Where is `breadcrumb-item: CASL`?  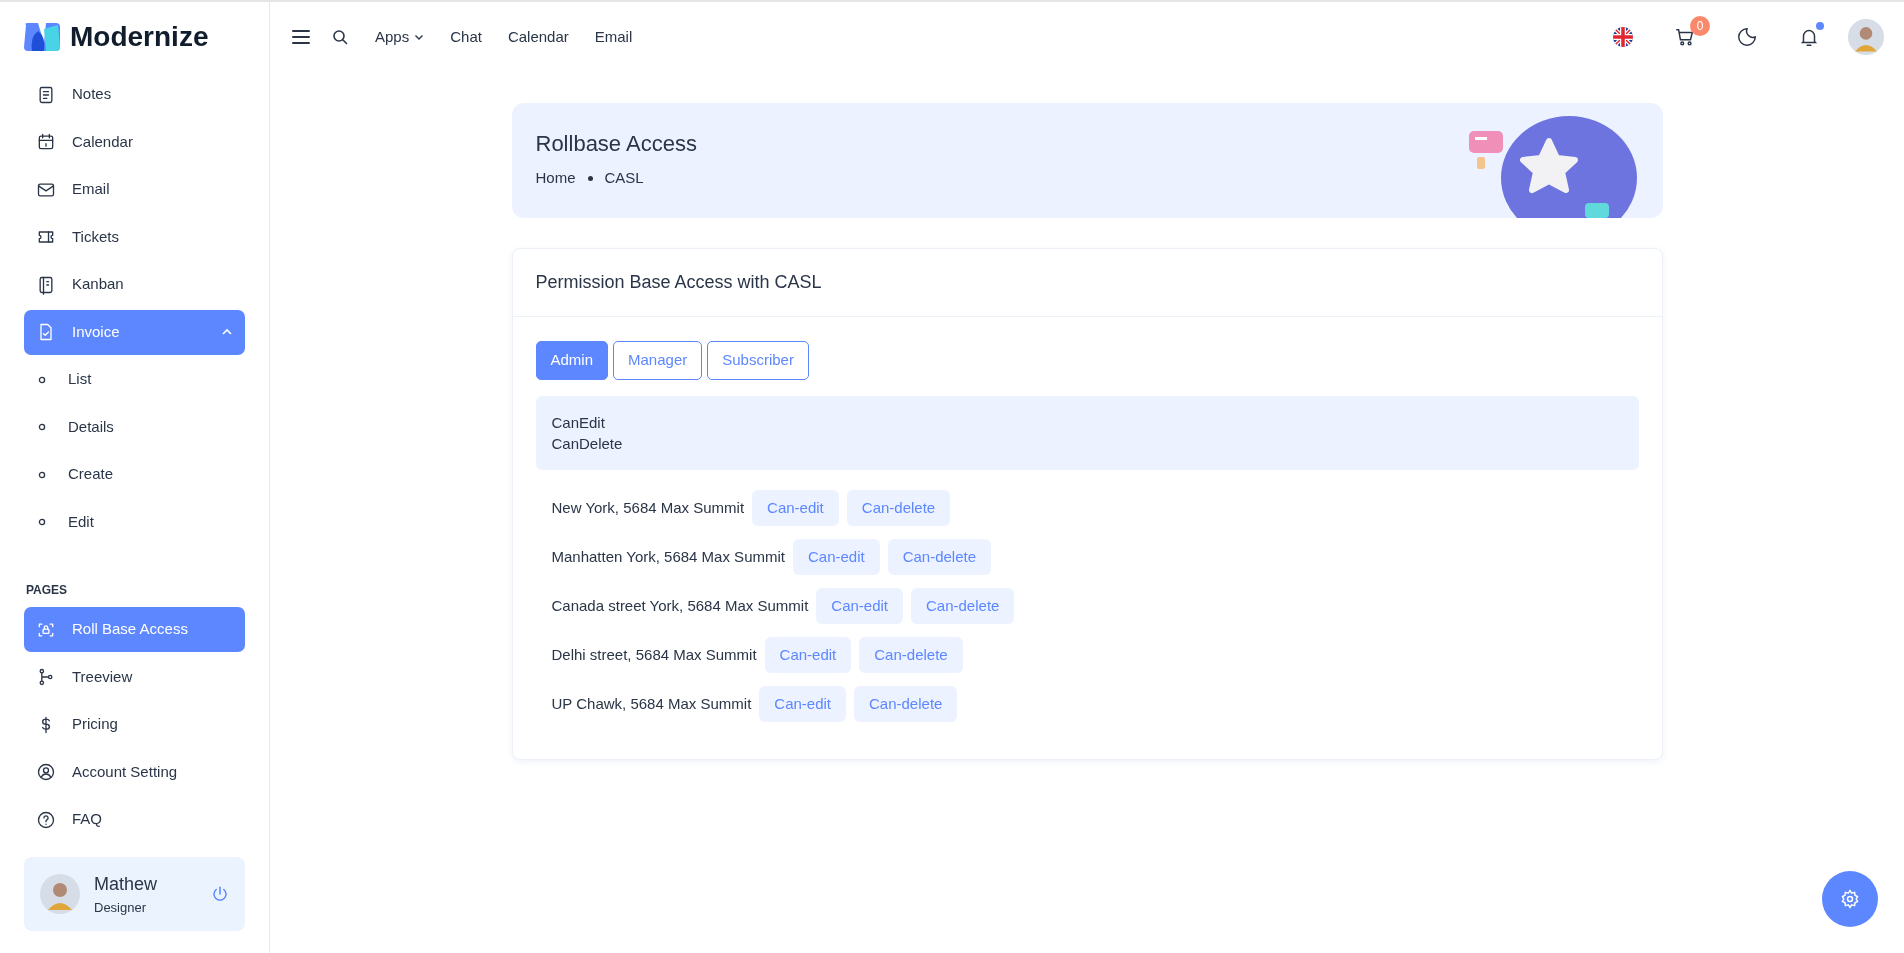 breadcrumb-item: CASL is located at coordinates (624, 178).